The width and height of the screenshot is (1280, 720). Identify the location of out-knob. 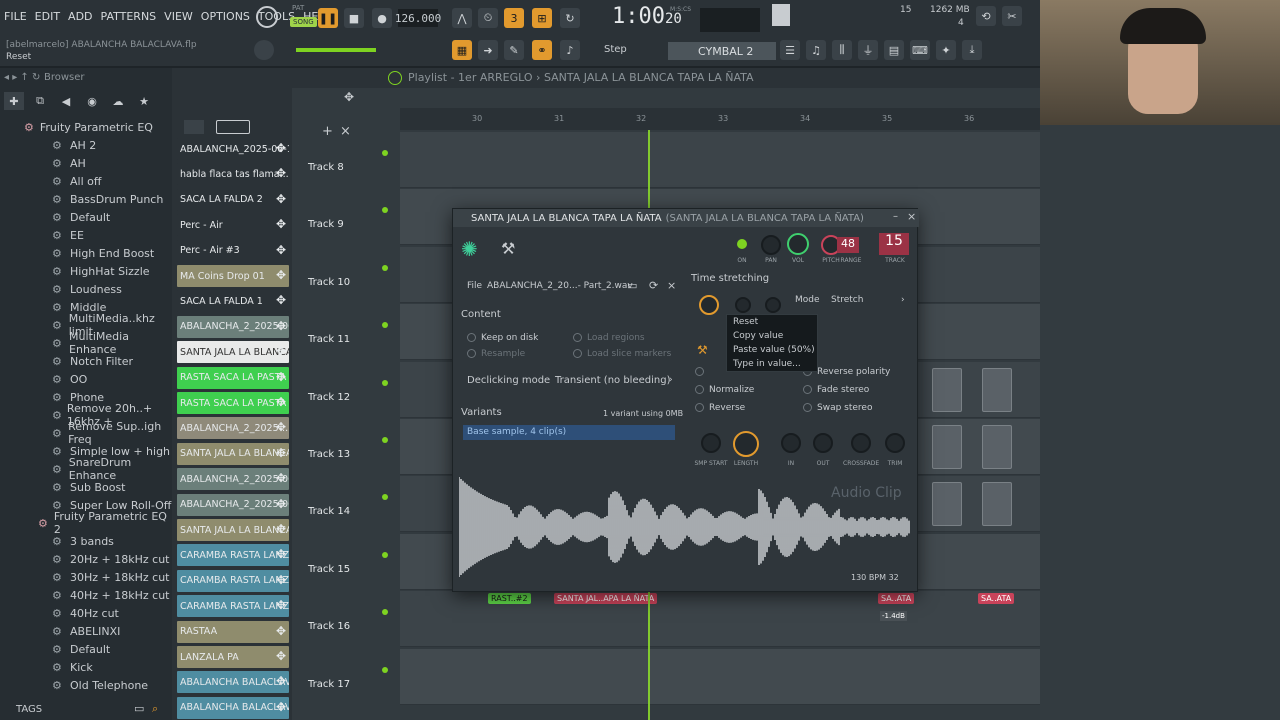
(823, 443).